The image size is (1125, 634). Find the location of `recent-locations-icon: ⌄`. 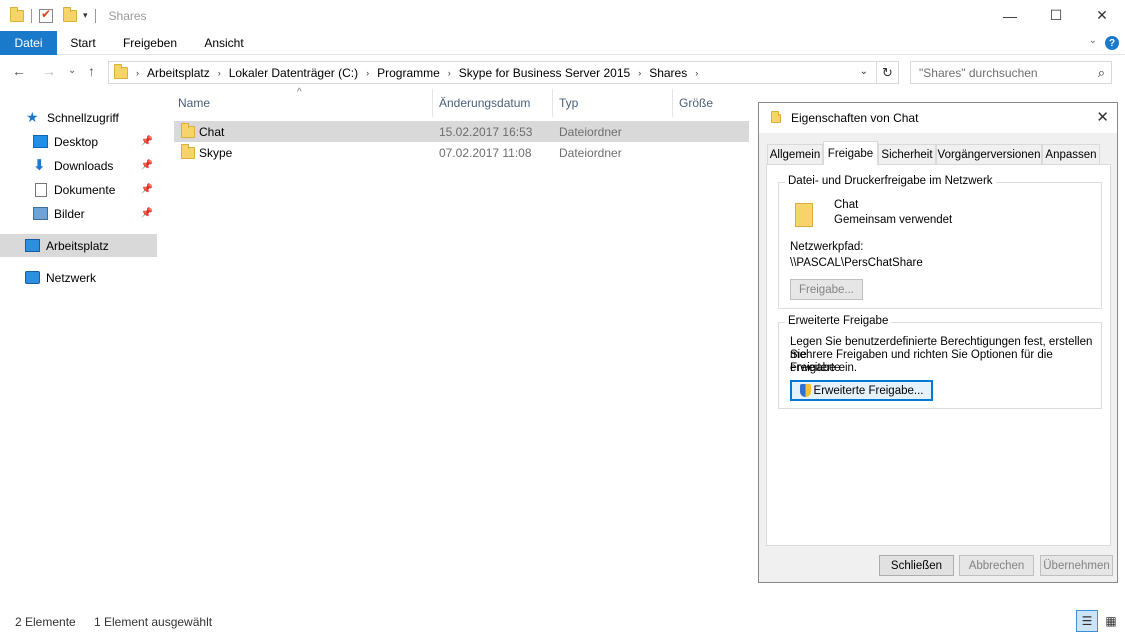

recent-locations-icon: ⌄ is located at coordinates (72, 70).